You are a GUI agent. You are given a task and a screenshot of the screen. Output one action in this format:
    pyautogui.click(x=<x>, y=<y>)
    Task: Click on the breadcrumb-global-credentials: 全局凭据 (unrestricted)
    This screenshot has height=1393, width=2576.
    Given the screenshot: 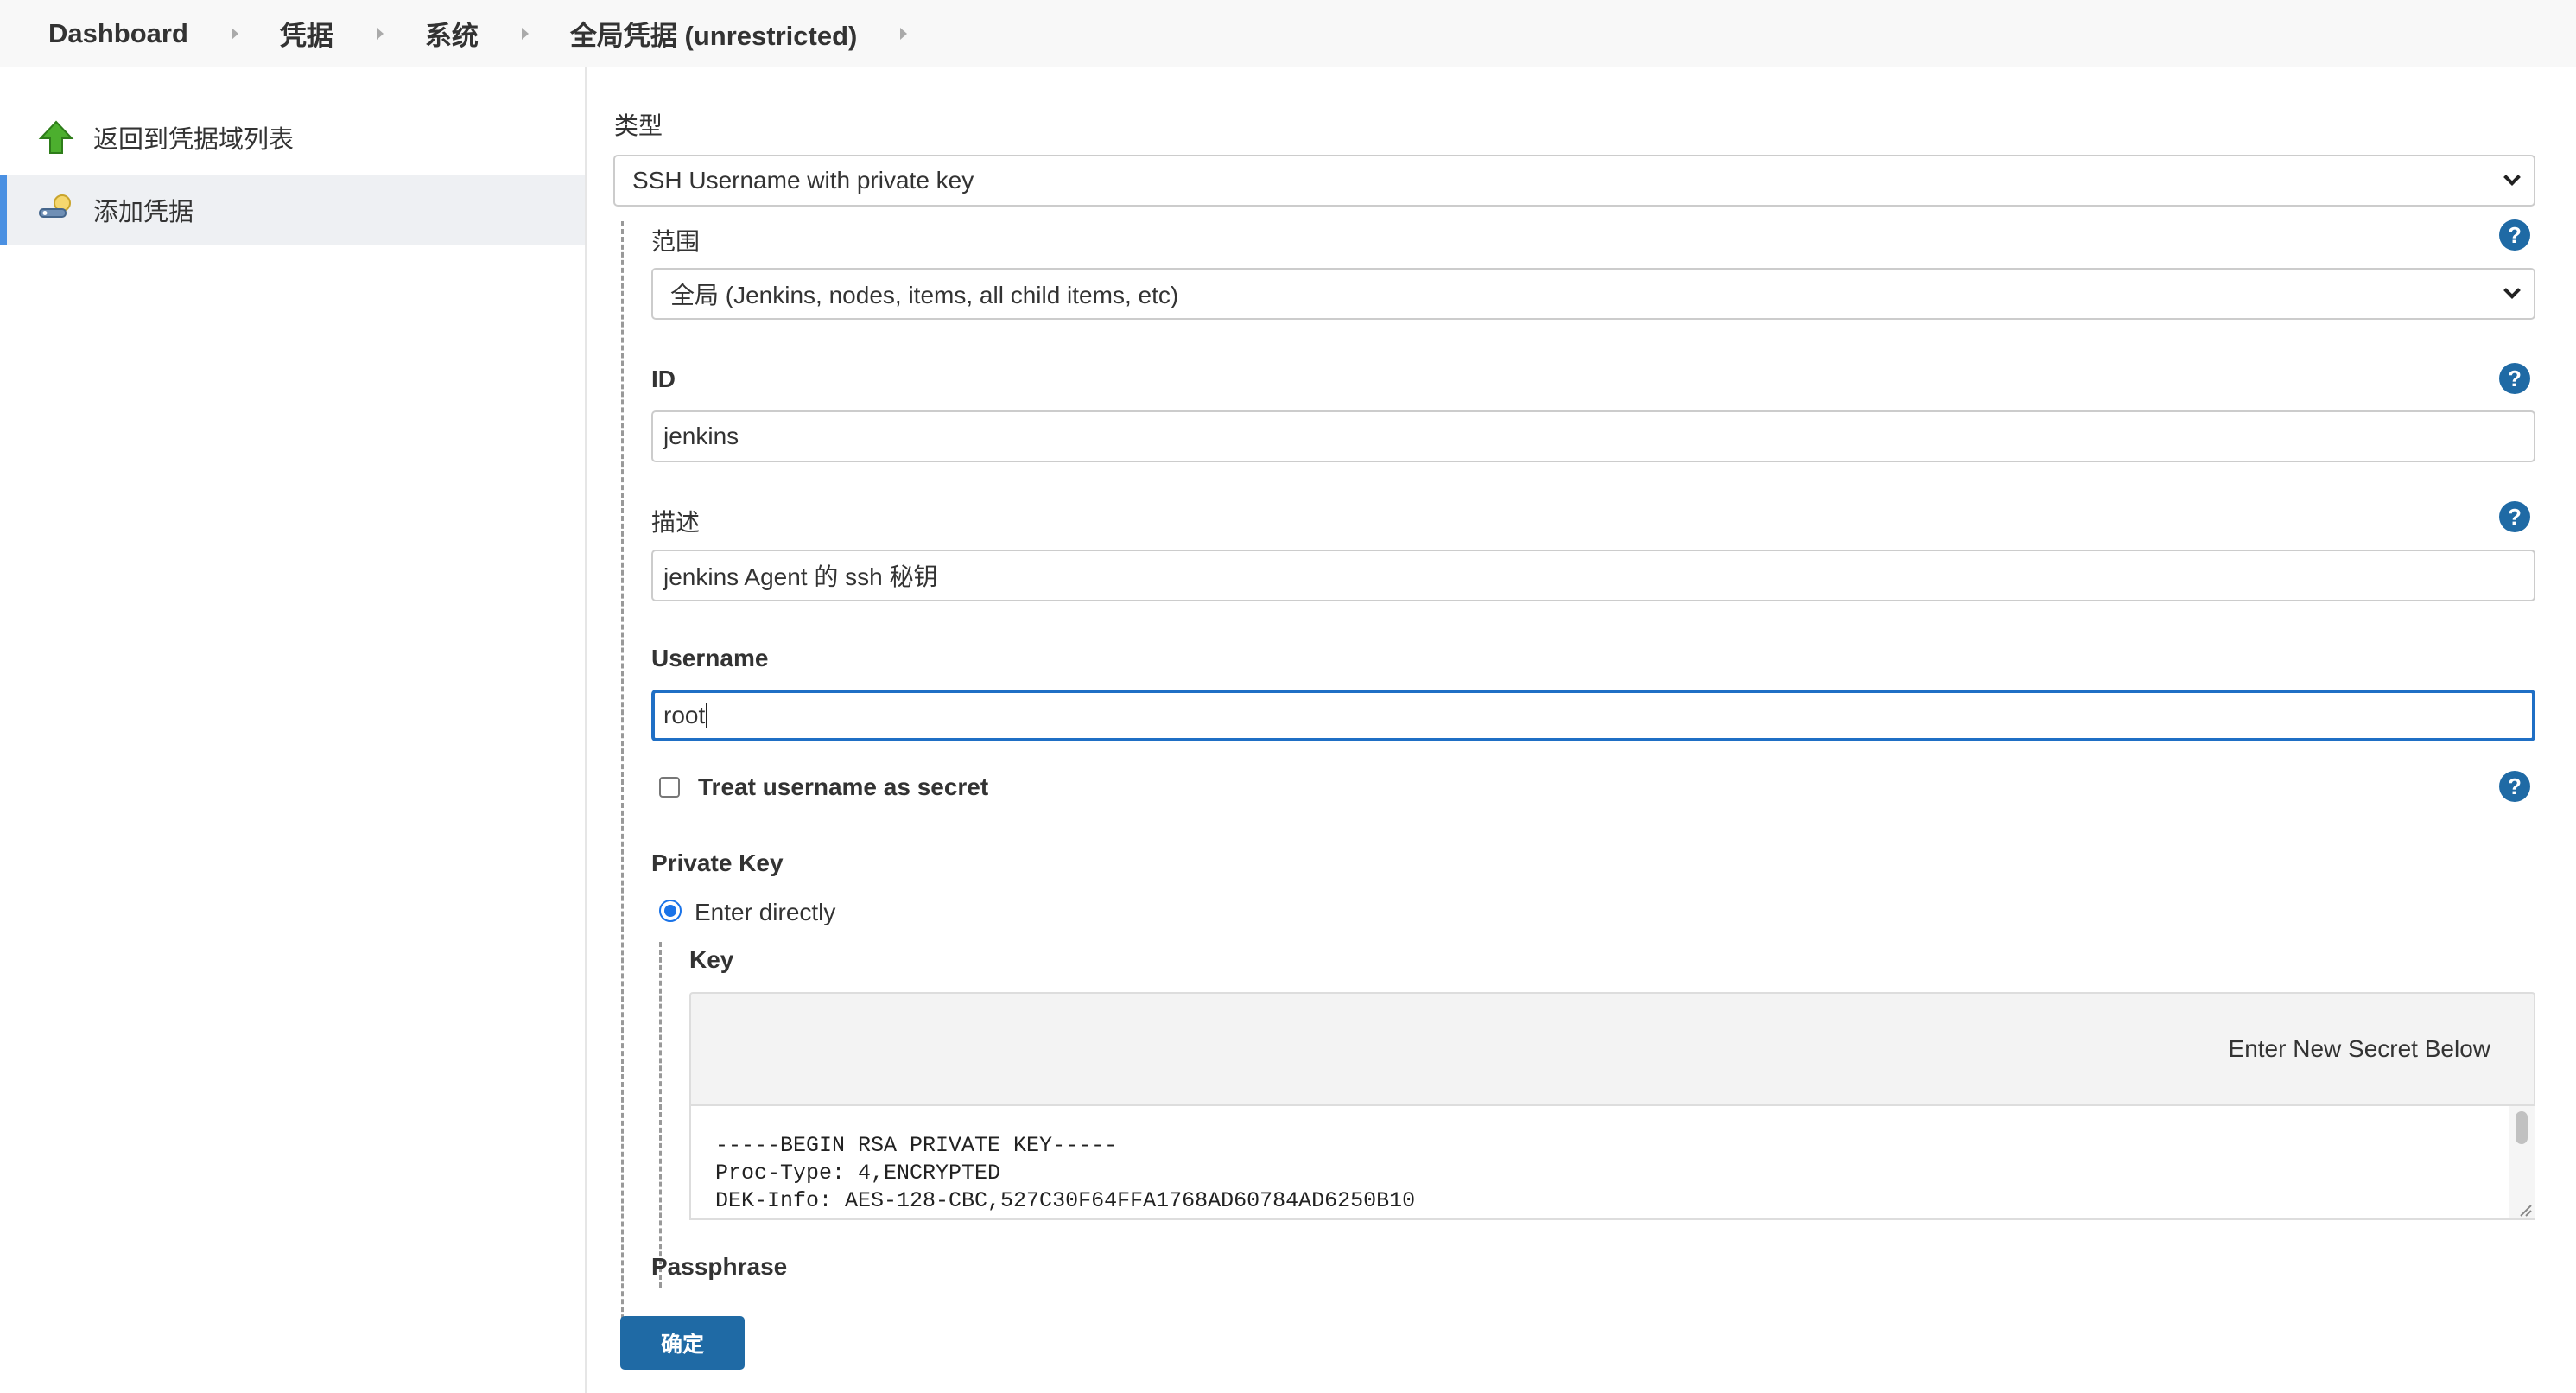 What is the action you would take?
    pyautogui.click(x=713, y=33)
    